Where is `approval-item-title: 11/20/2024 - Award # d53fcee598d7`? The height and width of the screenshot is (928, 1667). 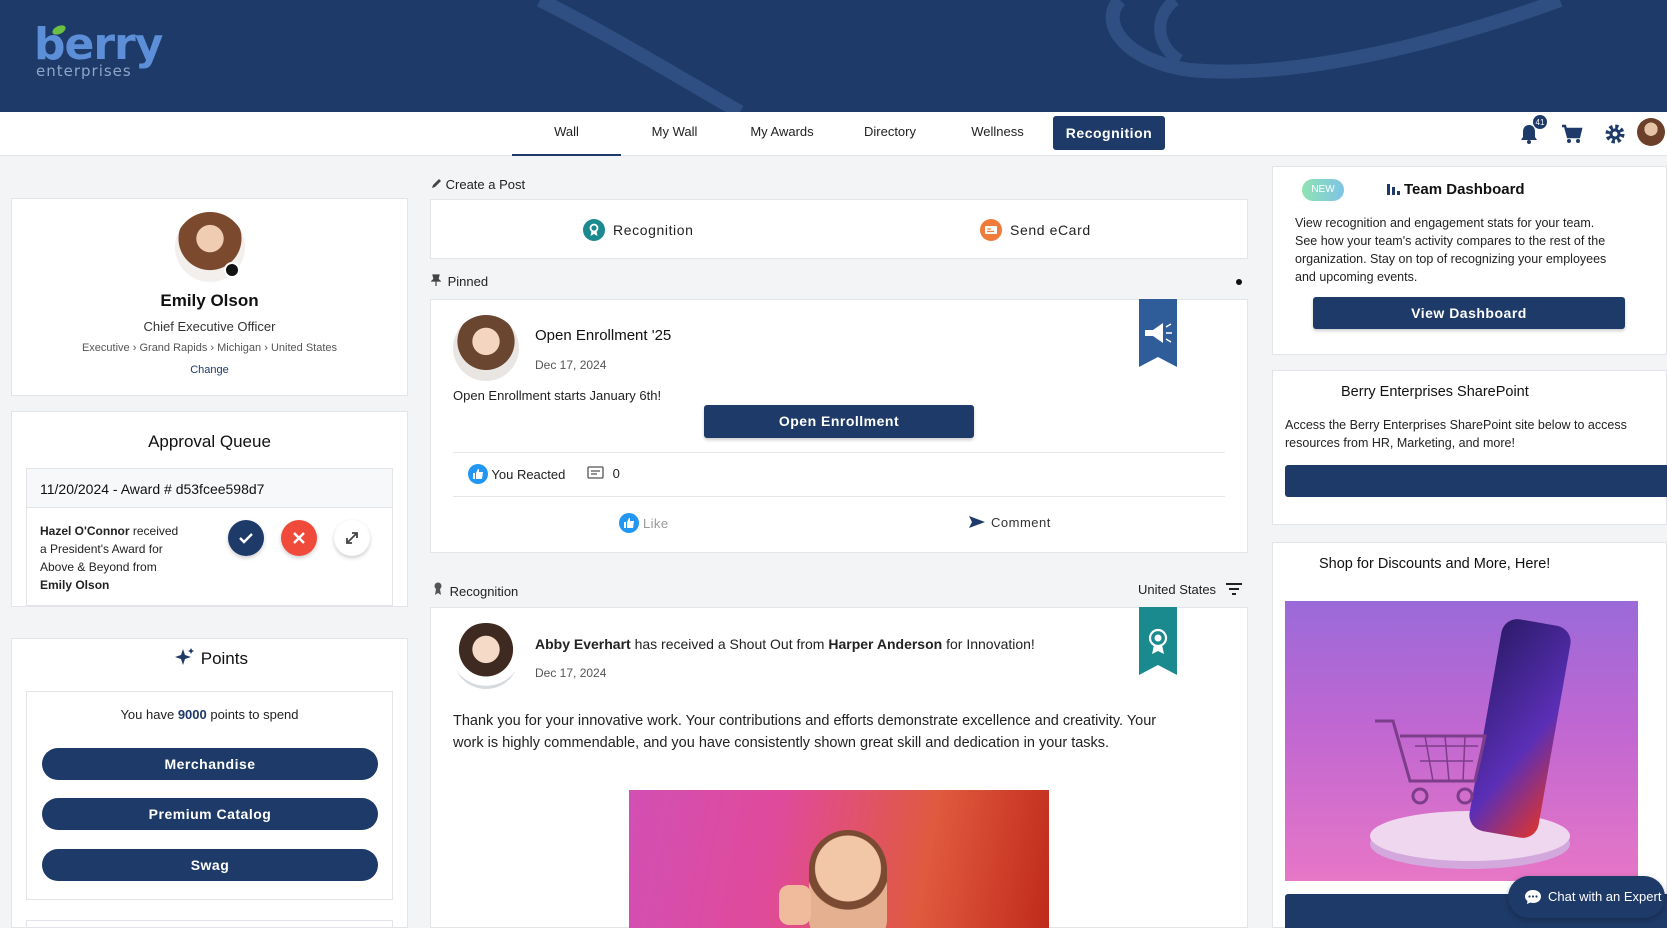
approval-item-title: 11/20/2024 - Award # d53fcee598d7 is located at coordinates (152, 489).